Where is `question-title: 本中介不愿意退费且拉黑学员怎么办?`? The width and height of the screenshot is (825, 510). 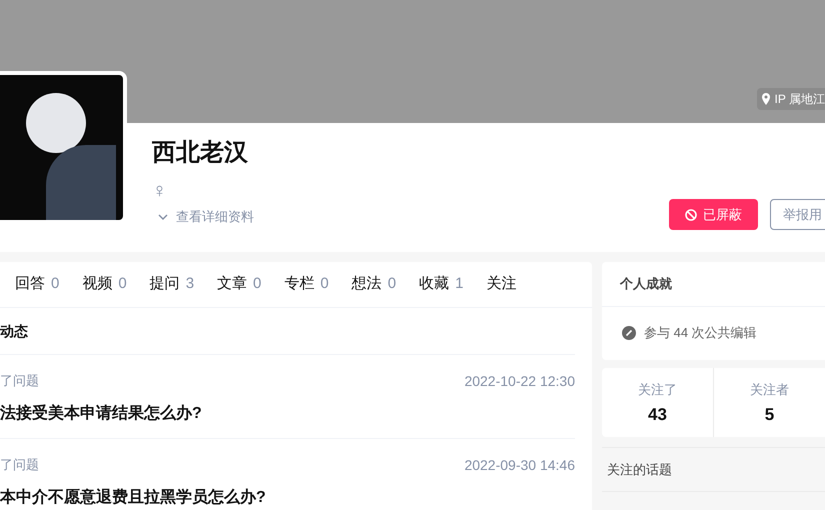 question-title: 本中介不愿意退费且拉黑学员怎么办? is located at coordinates (287, 498).